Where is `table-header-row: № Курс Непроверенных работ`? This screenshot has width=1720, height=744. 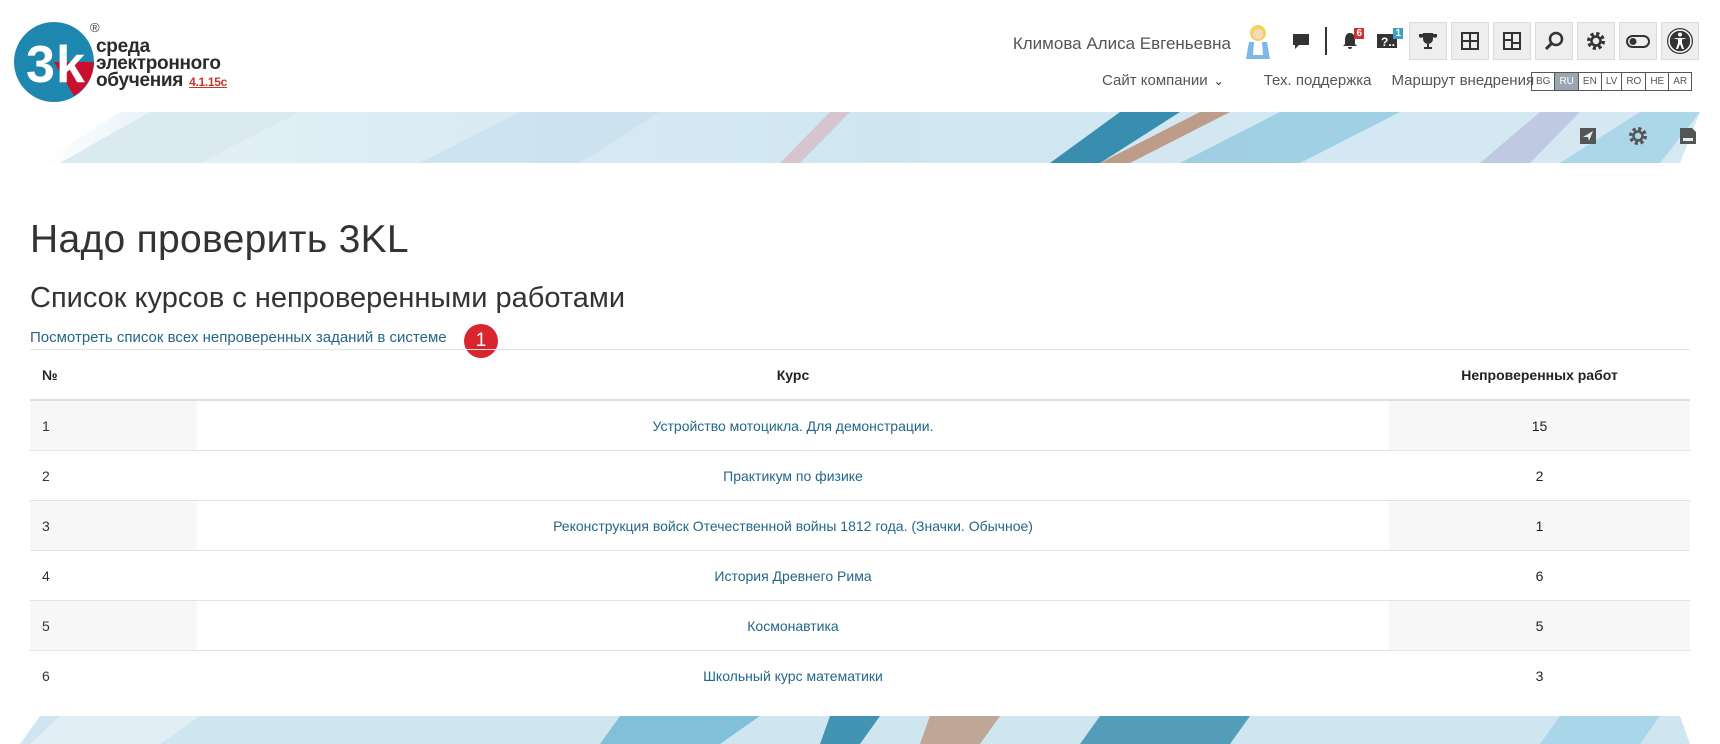
table-header-row: № Курс Непроверенных работ is located at coordinates (860, 375).